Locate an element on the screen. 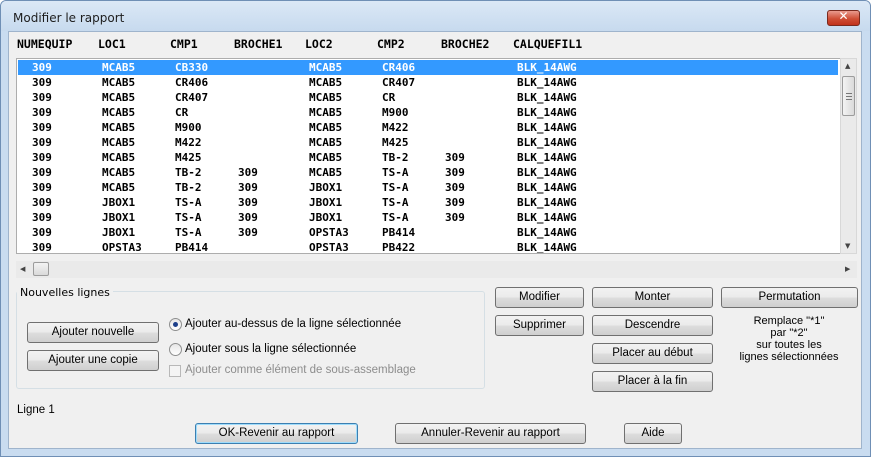 This screenshot has height=457, width=871. list-row: 309 MCAB5 M422 MCAB5 M425 BLK_14AWG is located at coordinates (428, 142).